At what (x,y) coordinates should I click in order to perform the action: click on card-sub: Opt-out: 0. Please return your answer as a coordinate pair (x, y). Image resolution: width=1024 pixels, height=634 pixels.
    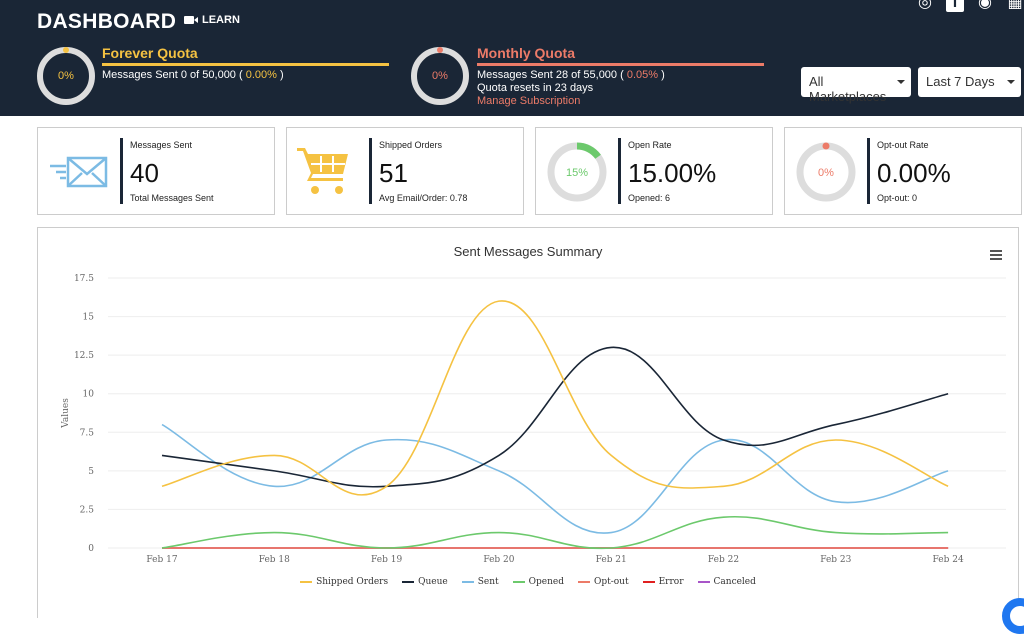
    Looking at the image, I should click on (897, 198).